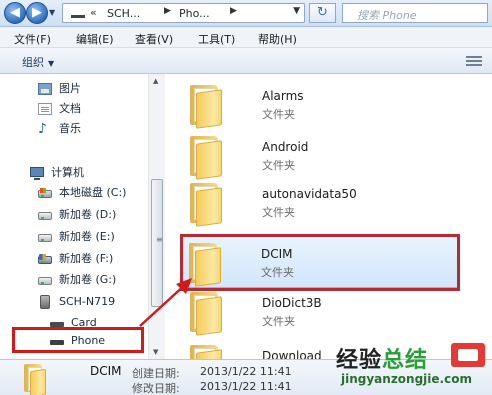 This screenshot has width=492, height=395. What do you see at coordinates (329, 104) in the screenshot?
I see `folder-item: Alarms 文件夹` at bounding box center [329, 104].